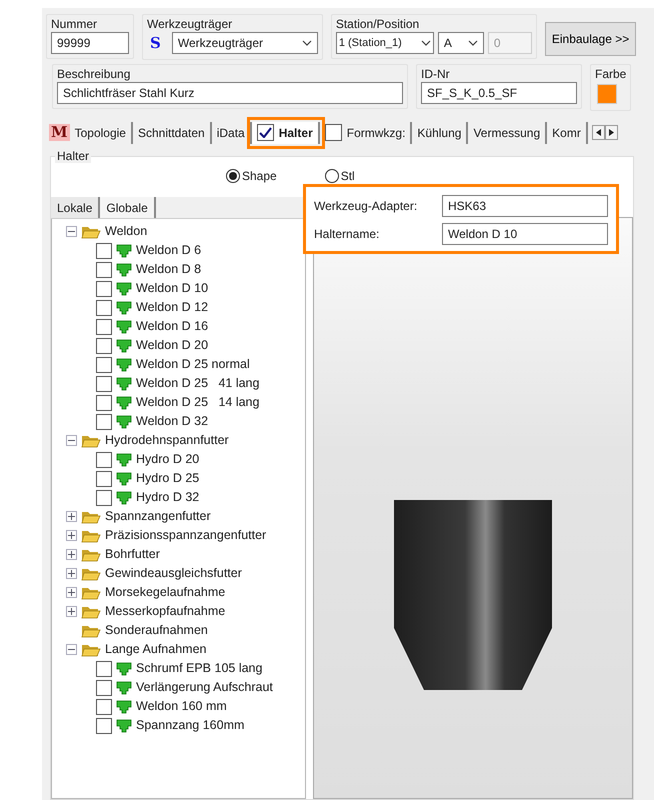 The image size is (654, 800). Describe the element at coordinates (499, 93) in the screenshot. I see `id-field: SF_S_K_0.5_SF` at that location.